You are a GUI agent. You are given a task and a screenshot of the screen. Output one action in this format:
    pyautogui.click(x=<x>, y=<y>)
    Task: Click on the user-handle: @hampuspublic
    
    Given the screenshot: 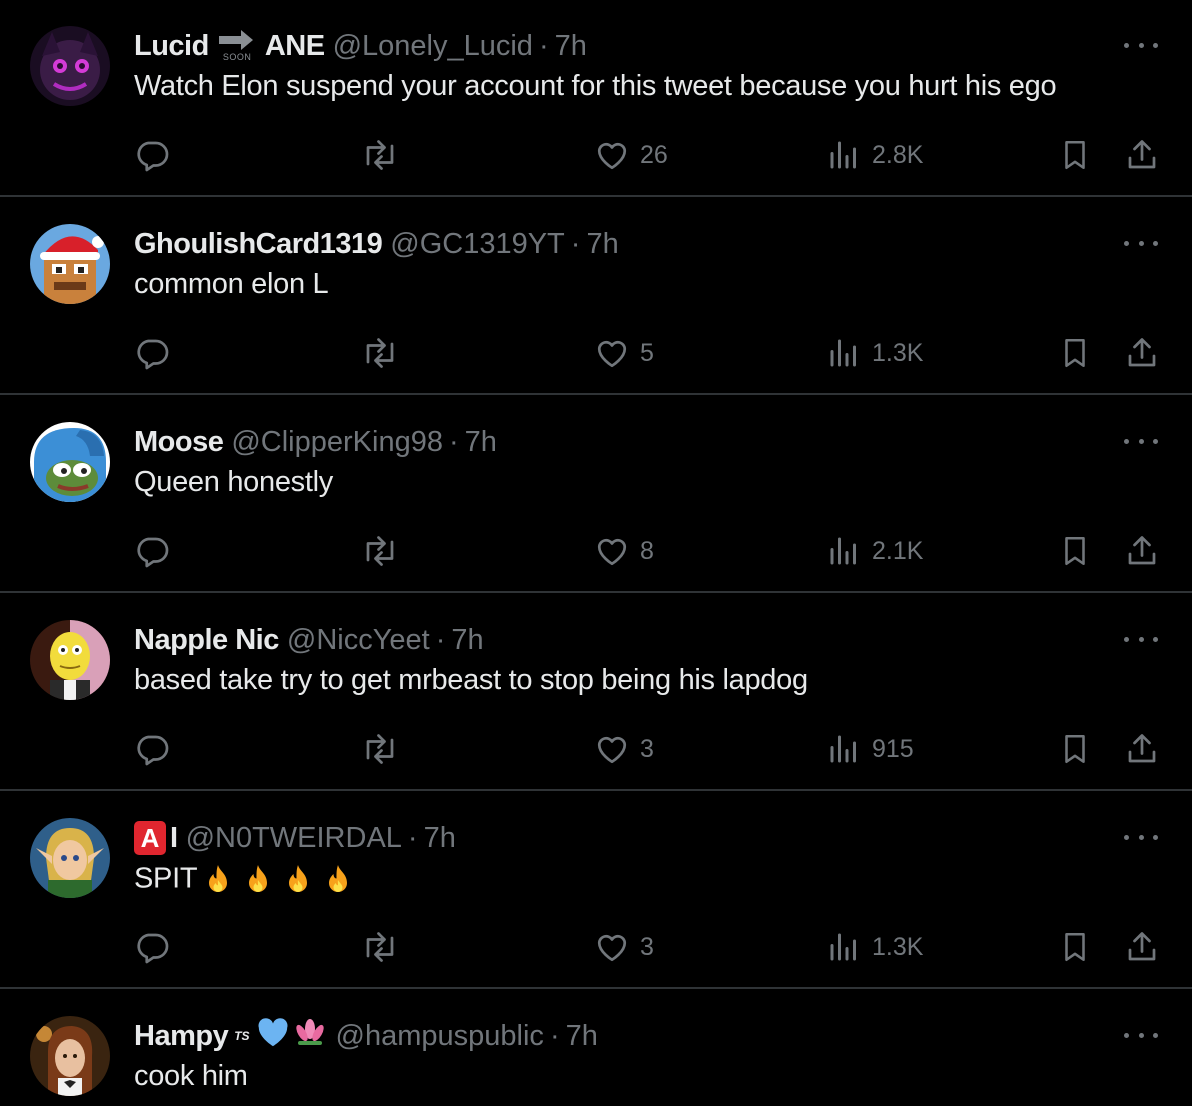 What is the action you would take?
    pyautogui.click(x=440, y=1036)
    